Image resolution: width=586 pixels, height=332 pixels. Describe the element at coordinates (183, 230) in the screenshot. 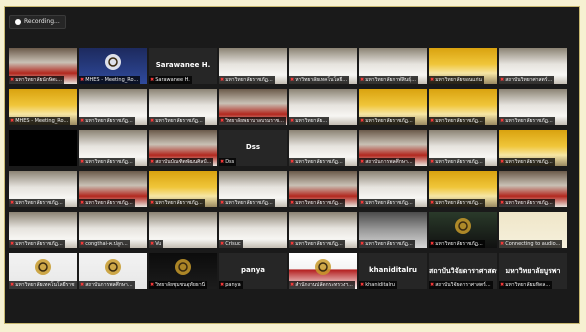

I see `participant-tile: ✖ Vu` at that location.